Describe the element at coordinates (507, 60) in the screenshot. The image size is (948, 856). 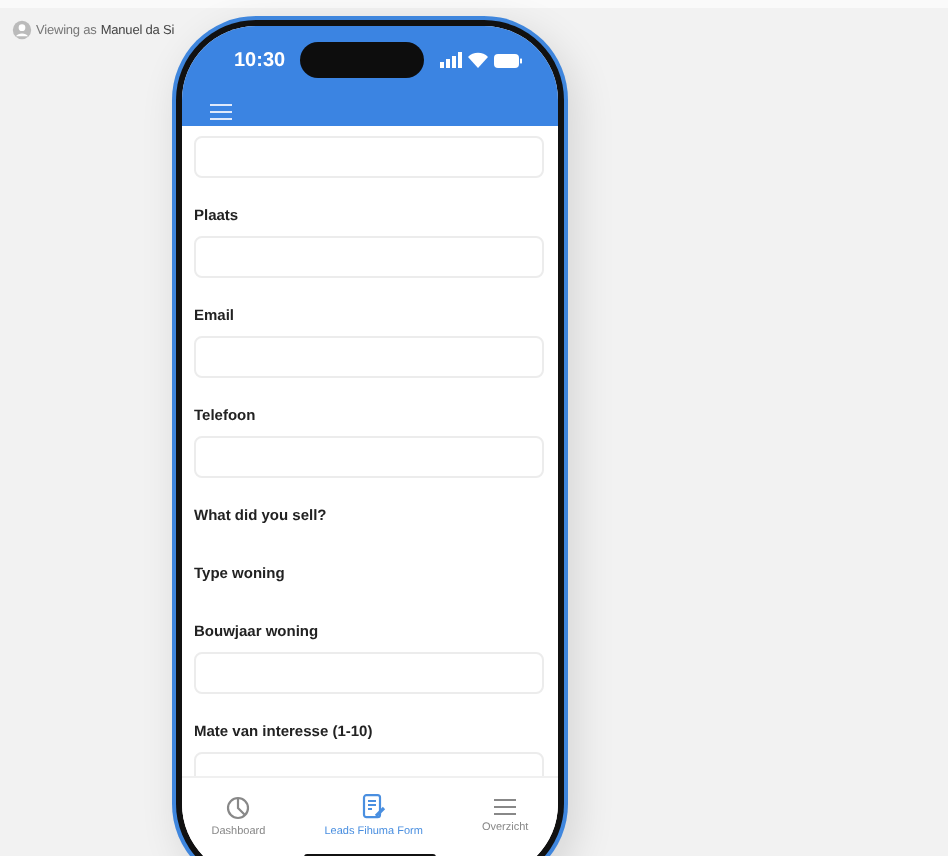
I see `battery-icon` at that location.